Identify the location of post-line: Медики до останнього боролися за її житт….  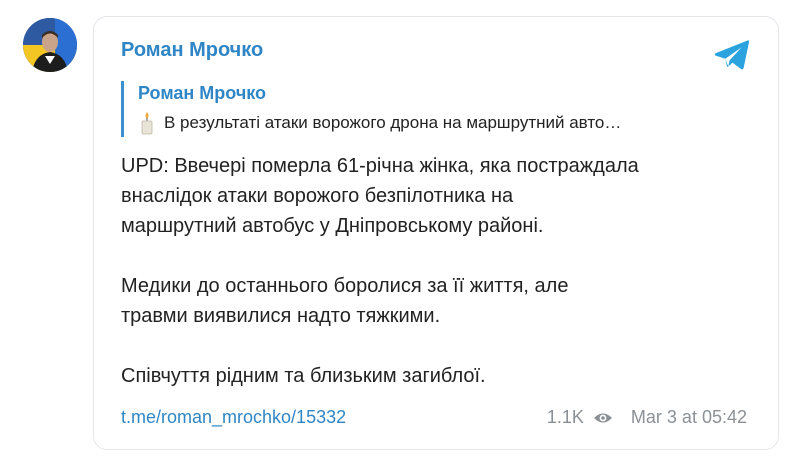
(345, 286).